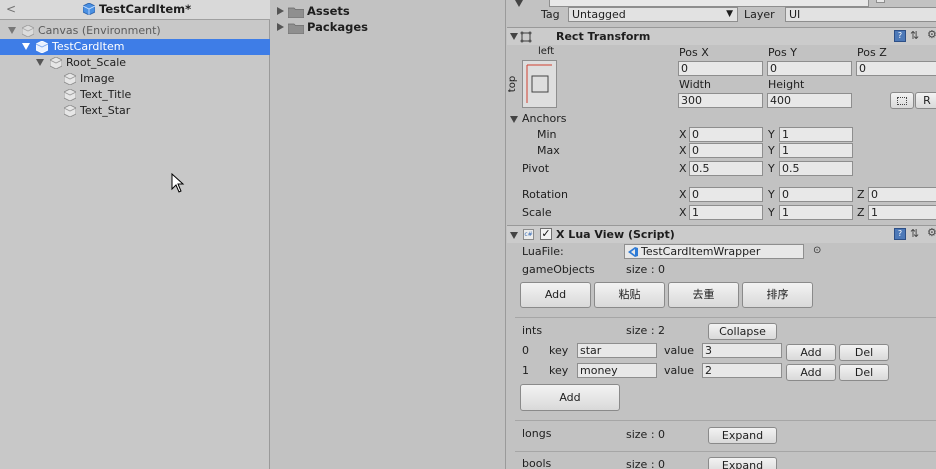 The image size is (936, 469). What do you see at coordinates (742, 350) in the screenshot?
I see `ints-row-value-field: 3` at bounding box center [742, 350].